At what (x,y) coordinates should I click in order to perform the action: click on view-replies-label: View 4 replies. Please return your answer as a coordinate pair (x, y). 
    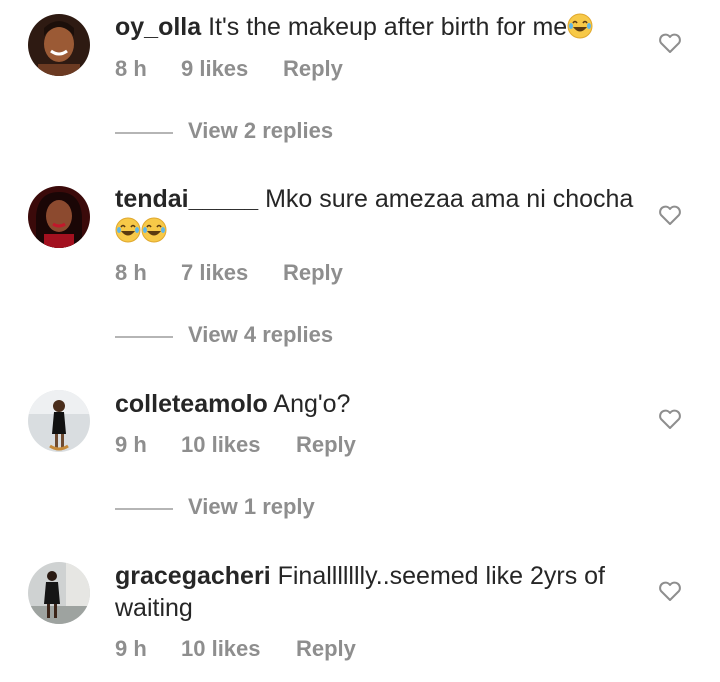
    Looking at the image, I should click on (261, 334).